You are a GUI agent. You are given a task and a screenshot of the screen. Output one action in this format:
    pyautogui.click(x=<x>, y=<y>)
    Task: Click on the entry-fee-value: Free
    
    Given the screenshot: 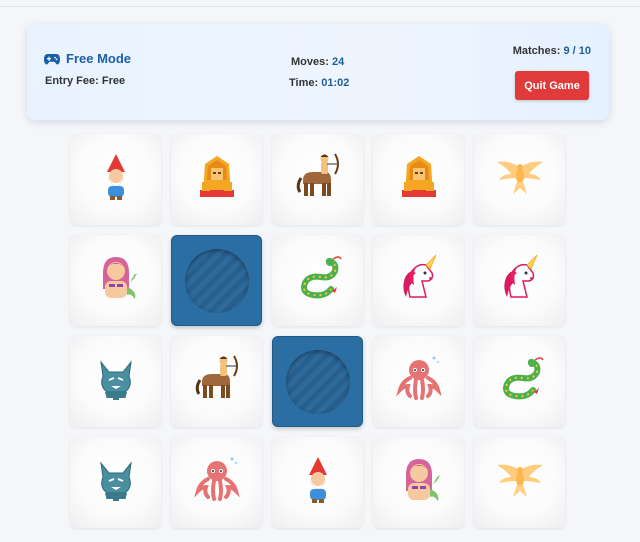 What is the action you would take?
    pyautogui.click(x=113, y=81)
    